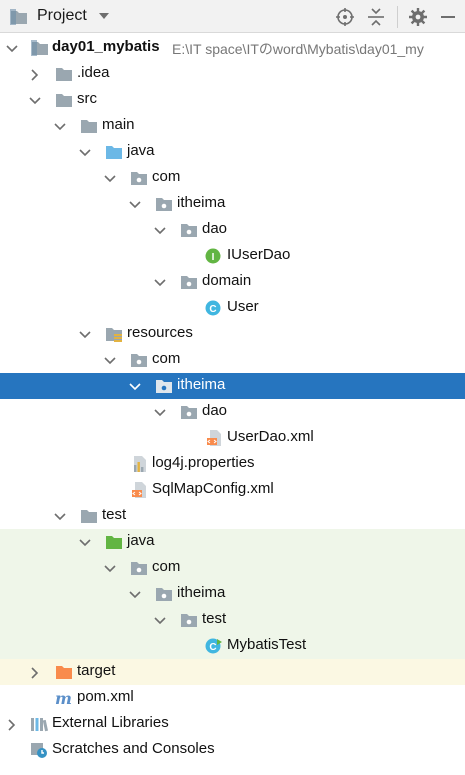  I want to click on tree-item-resources-dao: dao, so click(232, 412).